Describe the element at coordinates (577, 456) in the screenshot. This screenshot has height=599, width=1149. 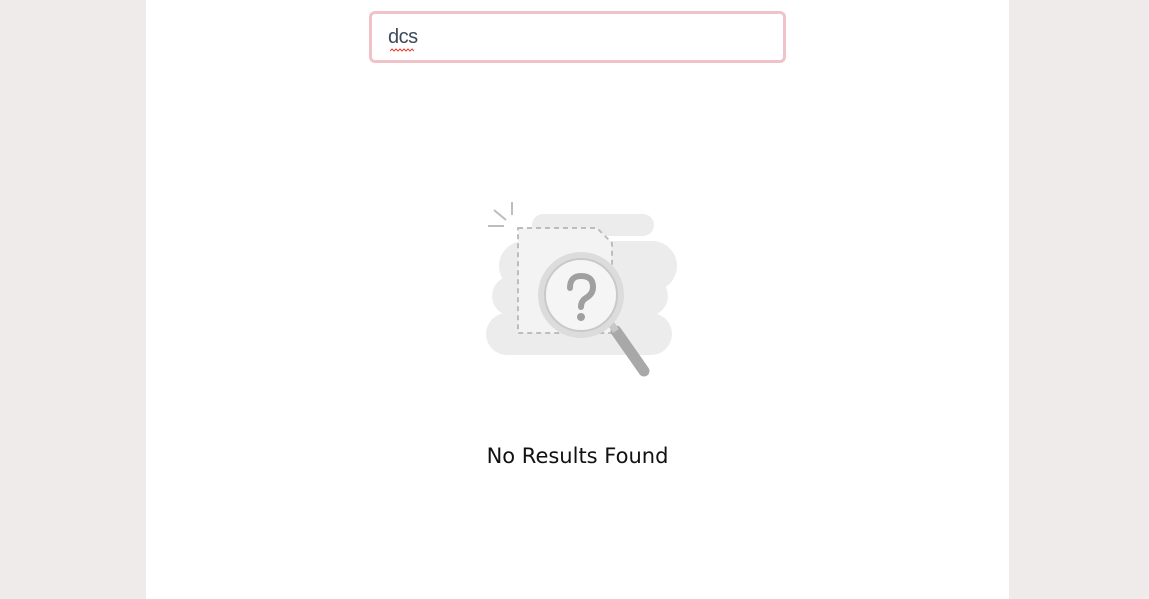
I see `no-results-message: No Results Found` at that location.